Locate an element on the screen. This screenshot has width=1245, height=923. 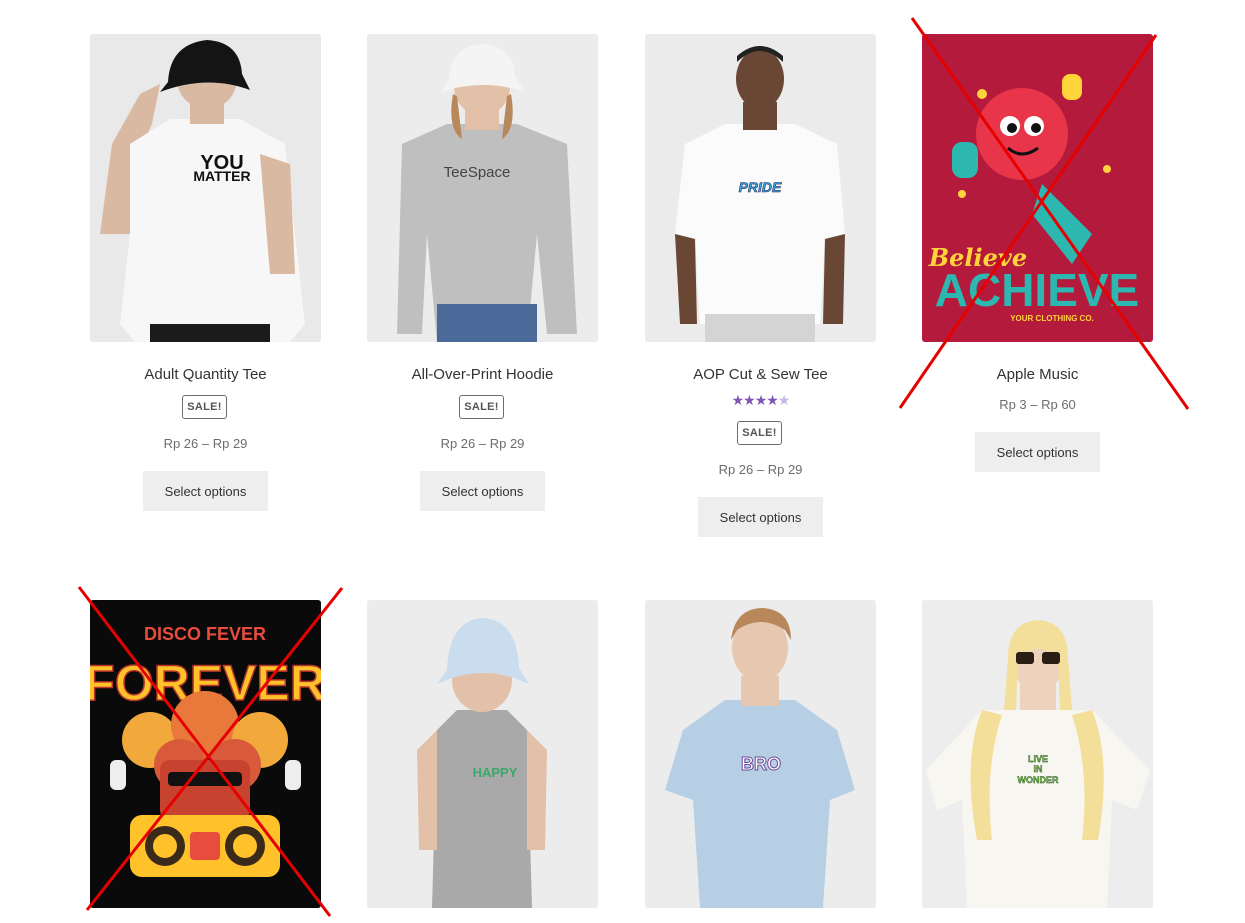
product-image: HAPPY is located at coordinates (482, 754).